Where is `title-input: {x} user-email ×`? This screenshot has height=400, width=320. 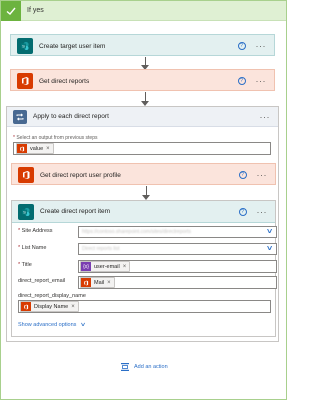 title-input: {x} user-email × is located at coordinates (177, 266).